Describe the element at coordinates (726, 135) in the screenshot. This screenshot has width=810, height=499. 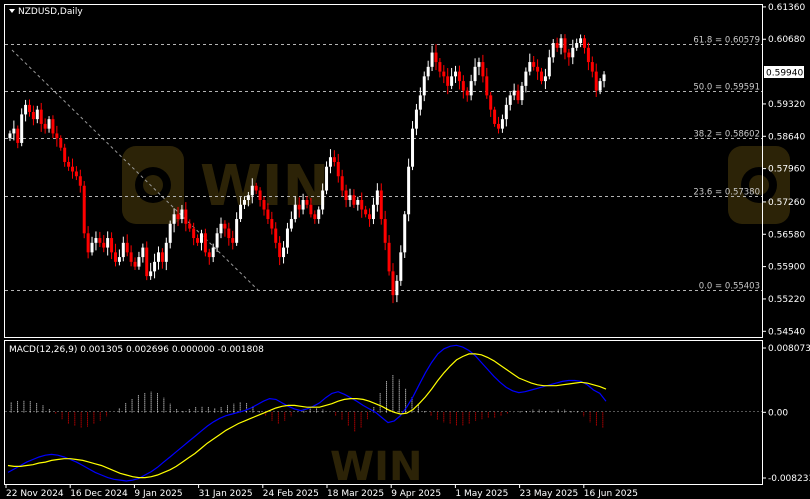
I see `fib-label: 38.2 = 0.58602` at that location.